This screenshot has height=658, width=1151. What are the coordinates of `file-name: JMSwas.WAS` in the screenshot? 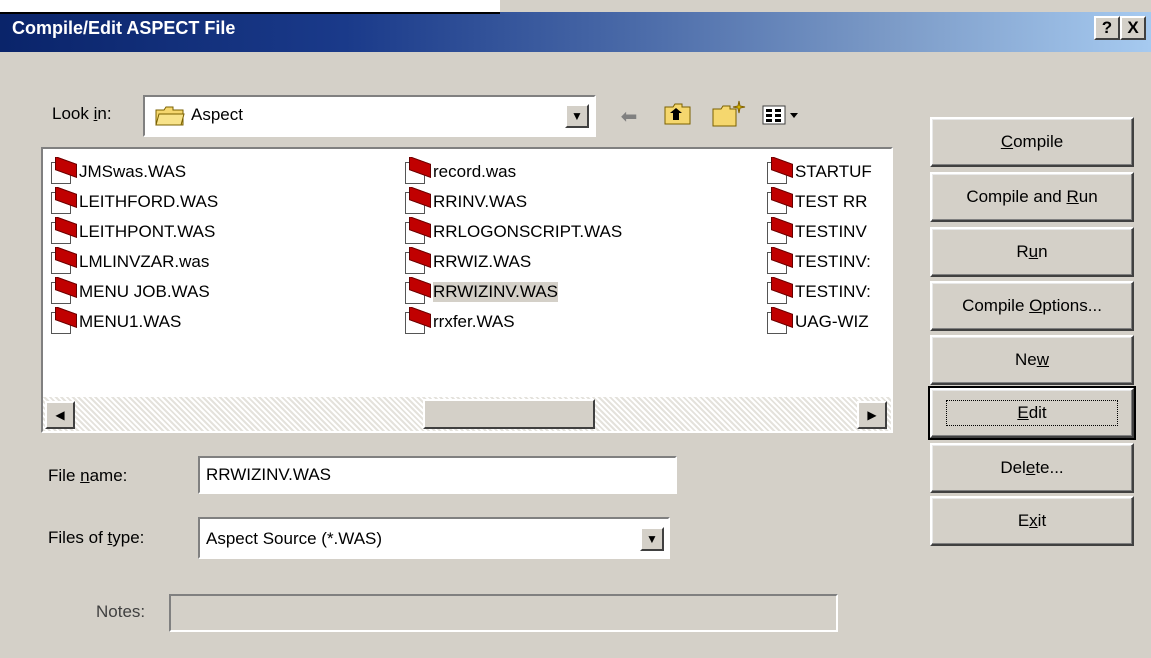 It's located at (133, 171).